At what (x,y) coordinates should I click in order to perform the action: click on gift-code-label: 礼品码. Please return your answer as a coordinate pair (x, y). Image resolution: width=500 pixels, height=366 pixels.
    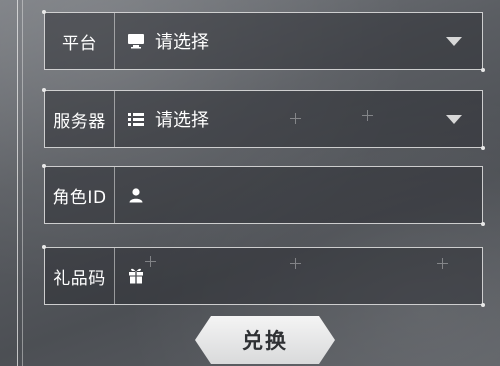
    Looking at the image, I should click on (80, 276).